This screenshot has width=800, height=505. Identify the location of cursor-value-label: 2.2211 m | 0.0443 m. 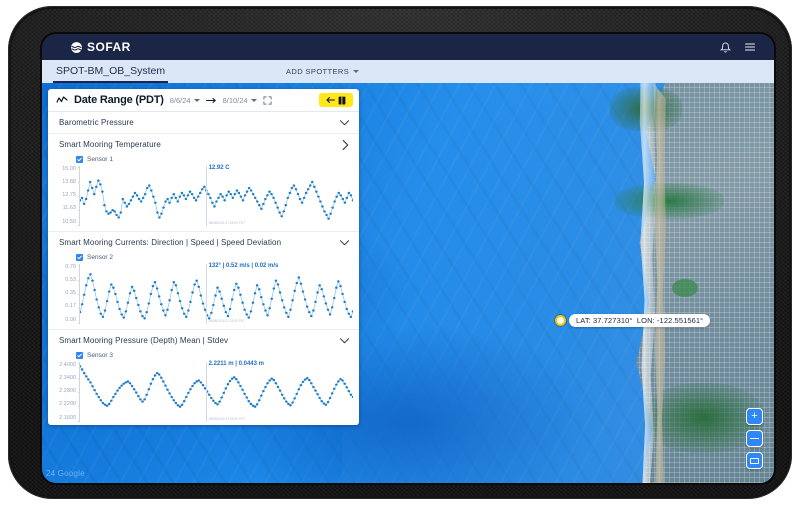
(236, 364).